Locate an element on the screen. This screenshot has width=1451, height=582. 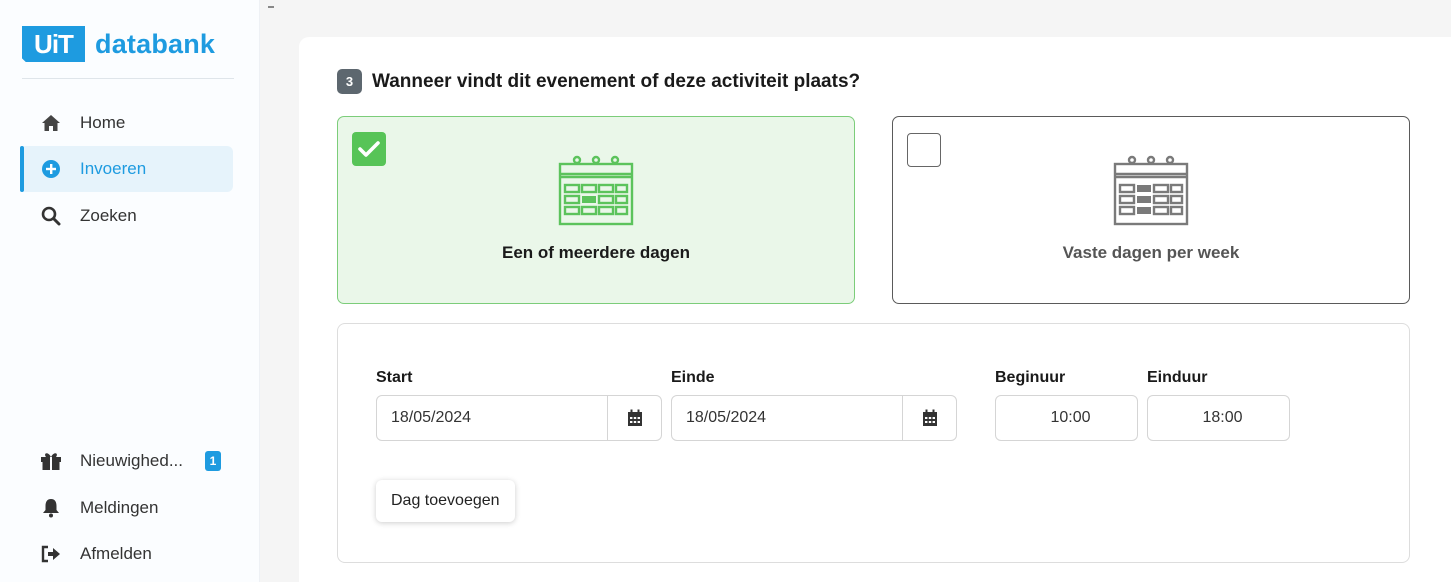
end-time-input: 18:00 is located at coordinates (1218, 418).